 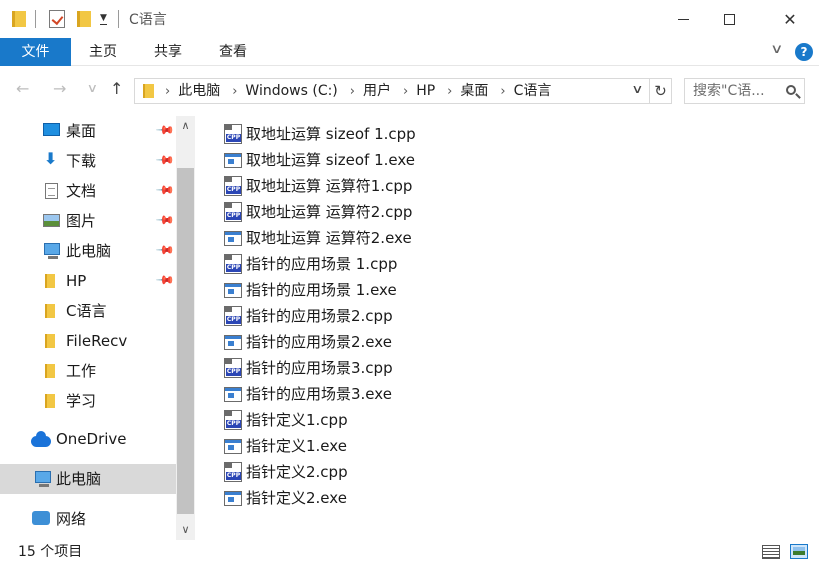 What do you see at coordinates (799, 551) in the screenshot?
I see `large-icons-view-icon` at bounding box center [799, 551].